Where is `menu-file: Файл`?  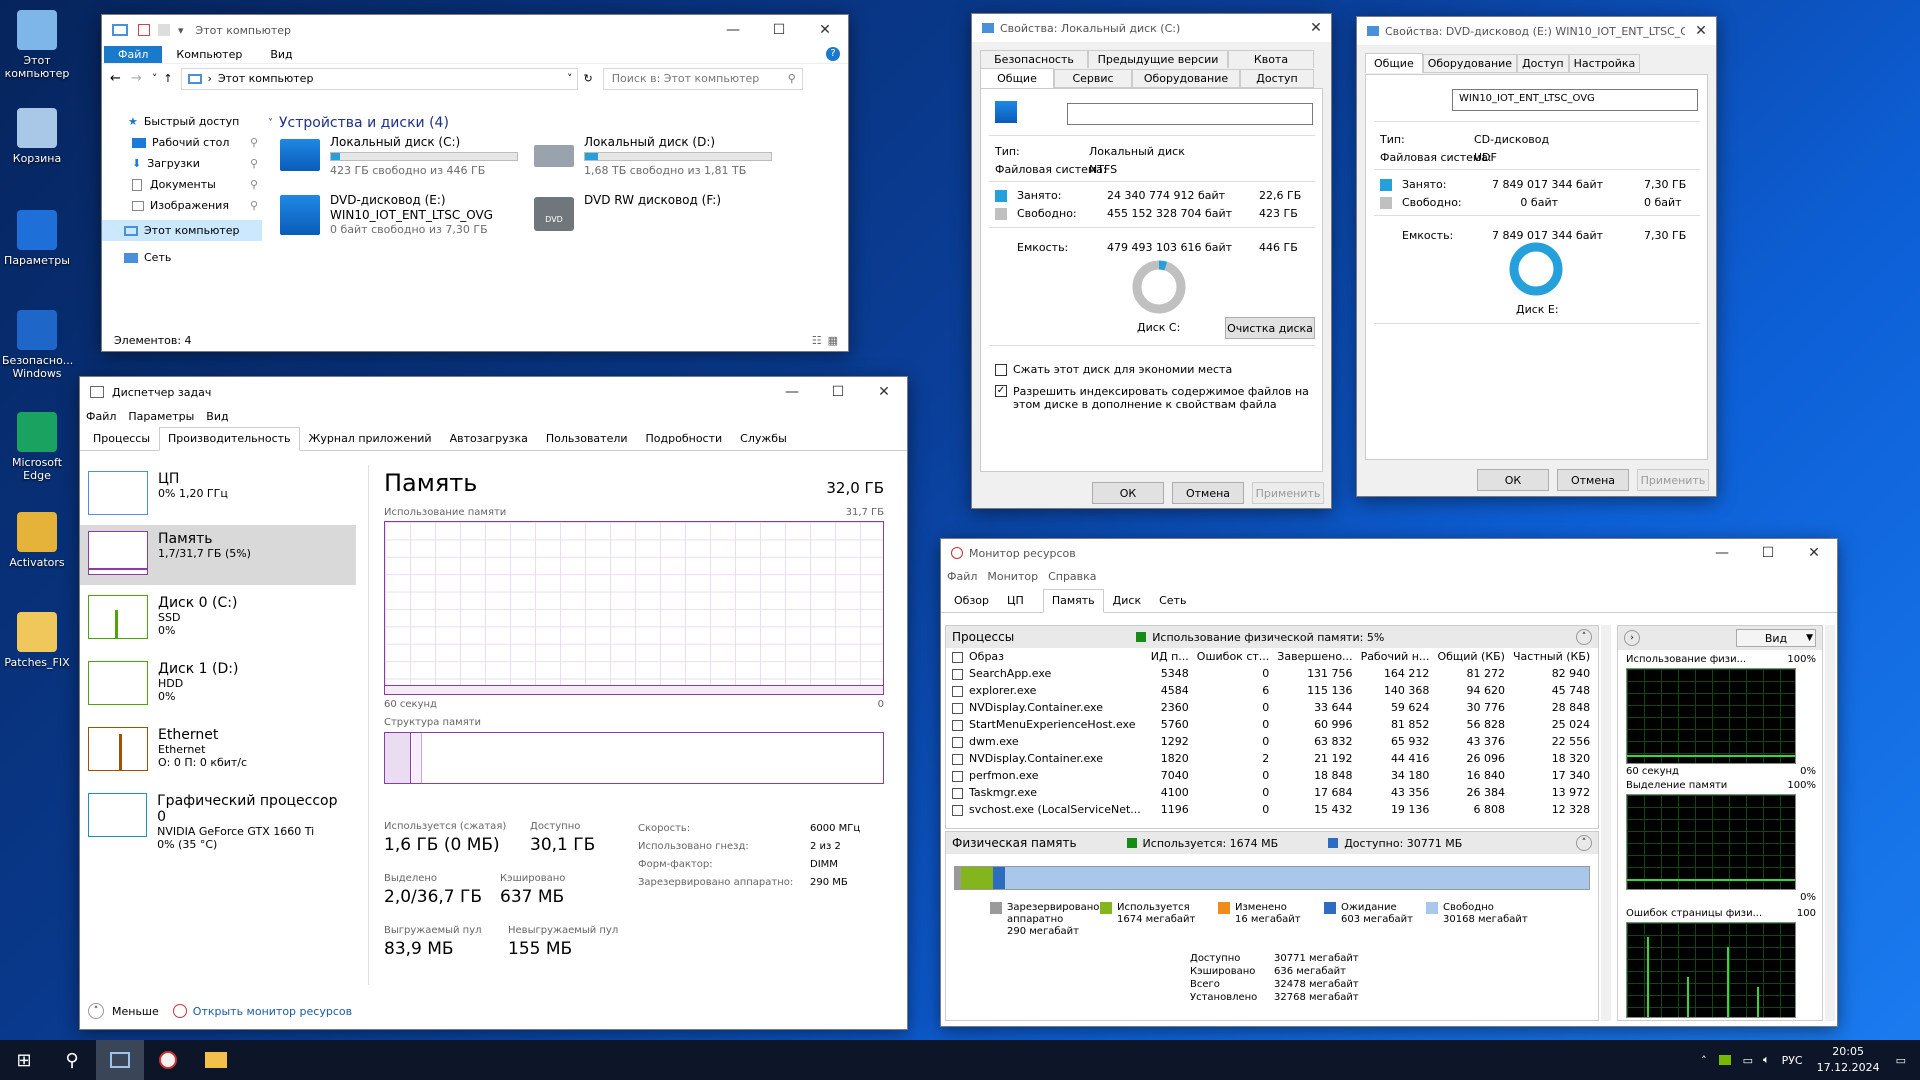
menu-file: Файл is located at coordinates (101, 416).